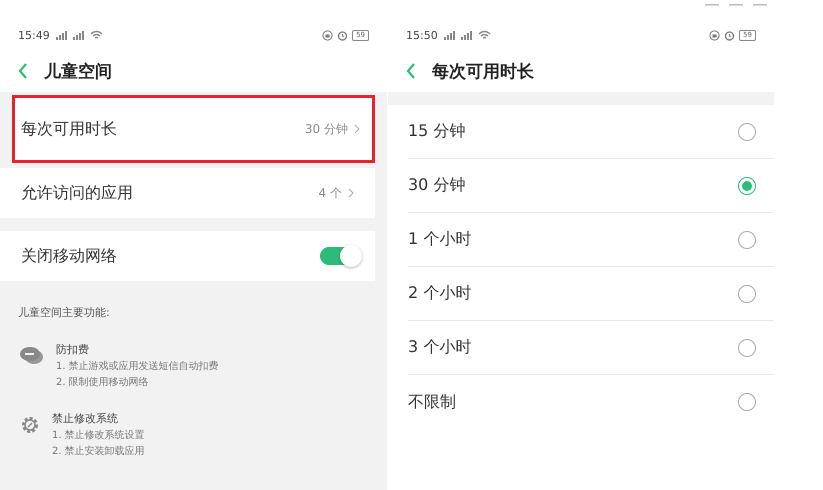 This screenshot has width=823, height=490. I want to click on toggle-switch, so click(340, 256).